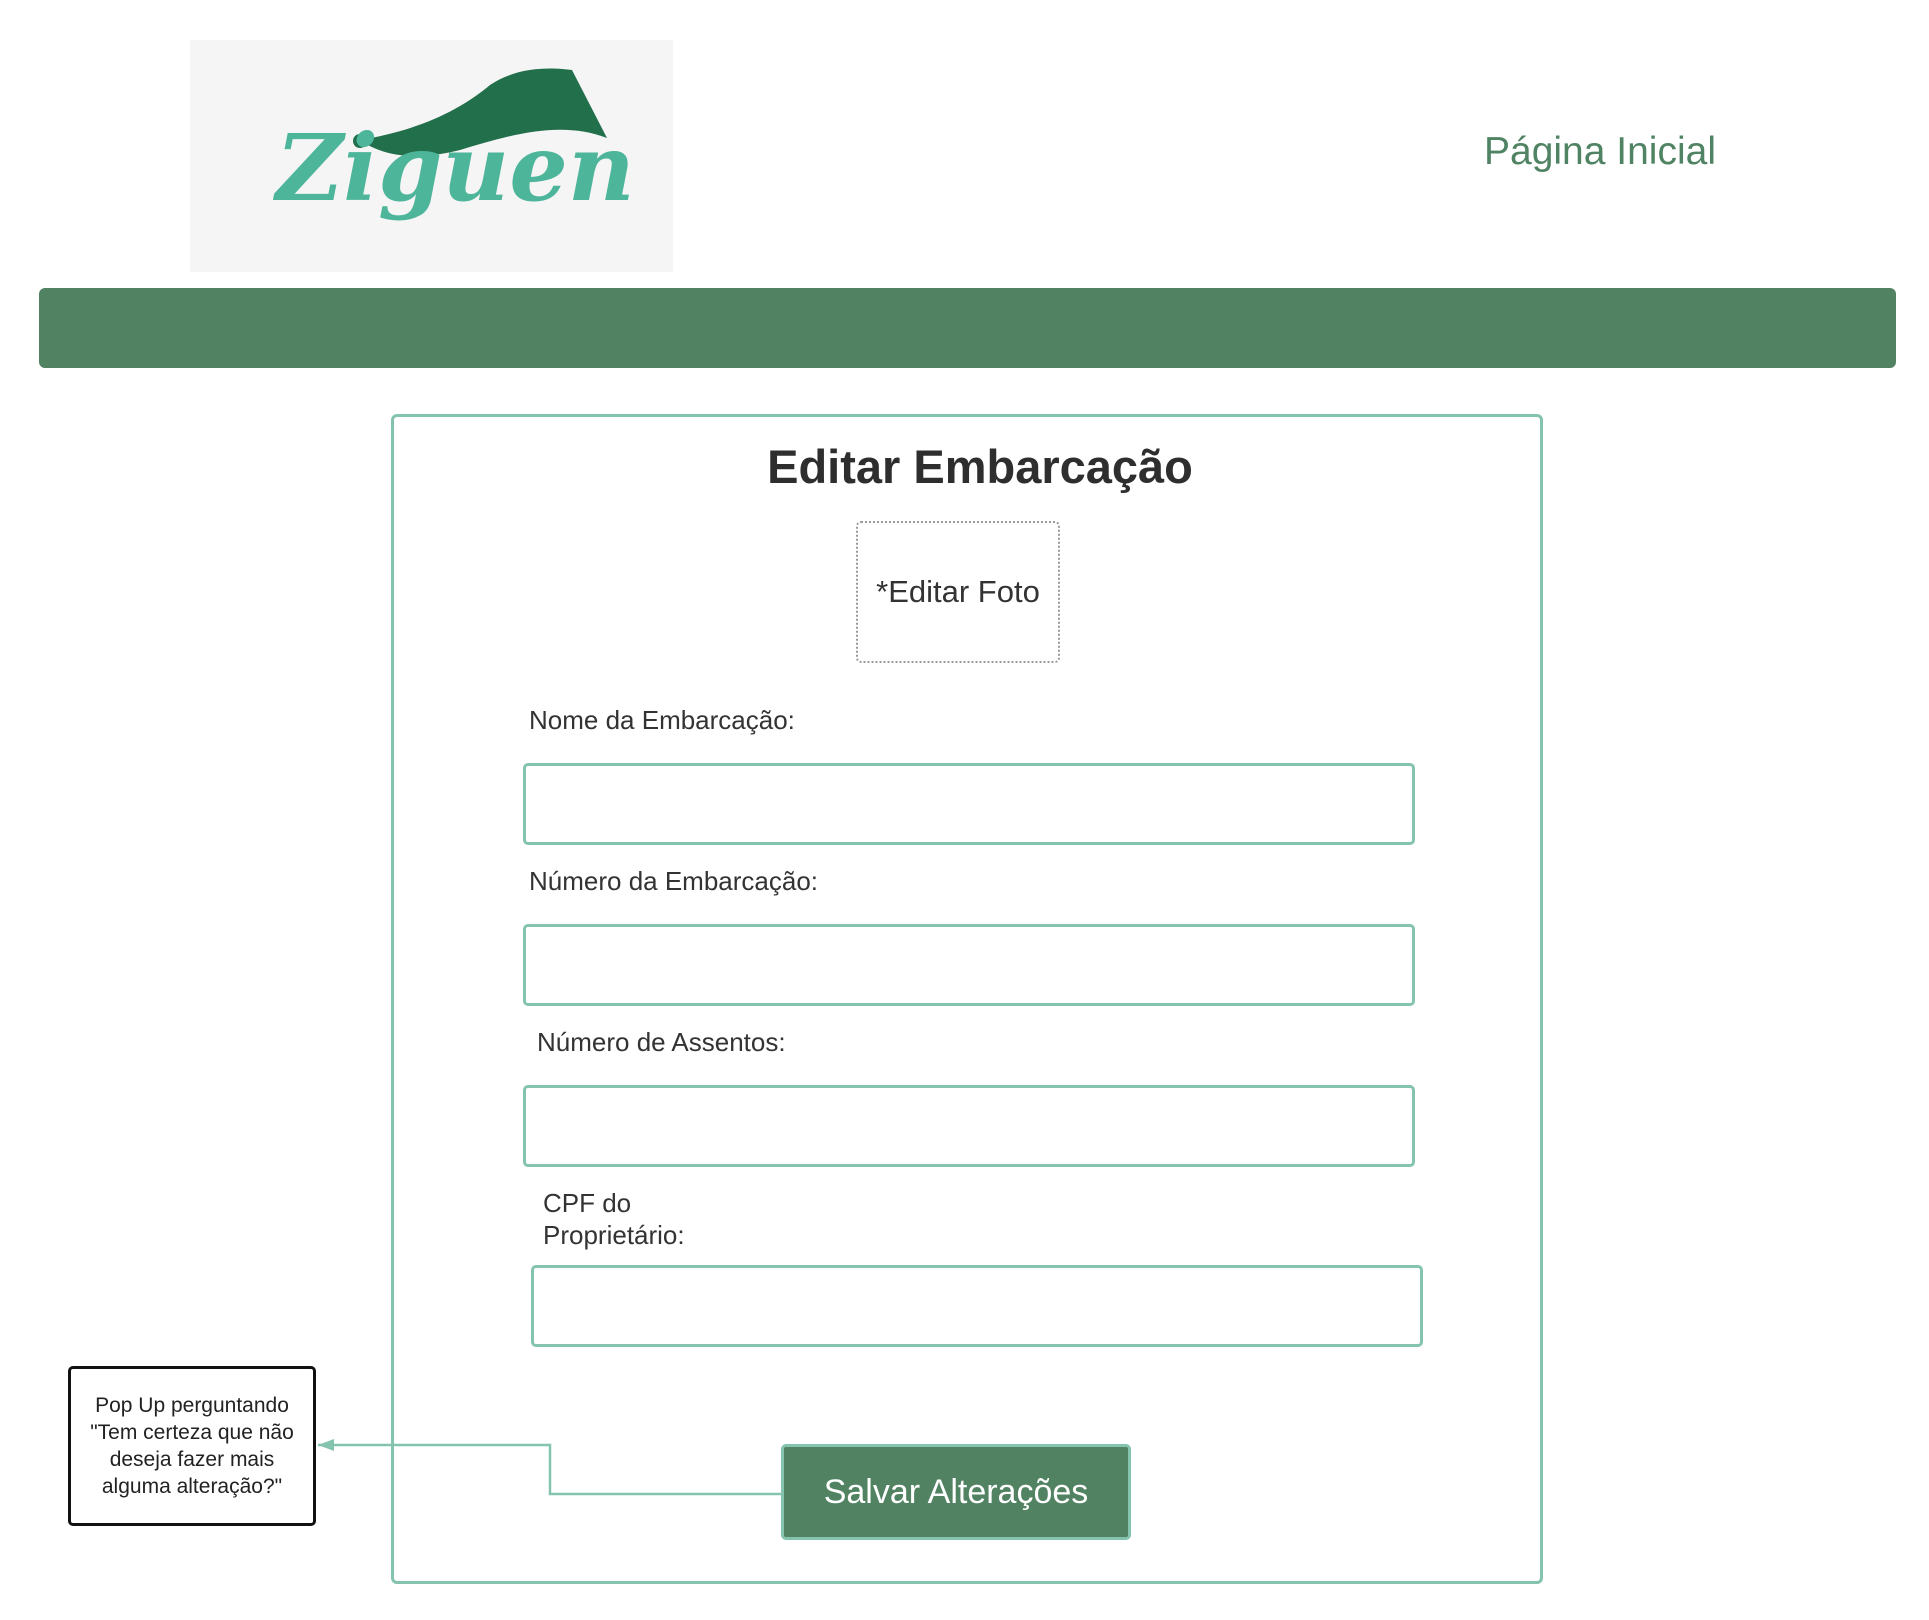 Image resolution: width=1929 pixels, height=1620 pixels. I want to click on seats-label: Número de Assentos:, so click(661, 1042).